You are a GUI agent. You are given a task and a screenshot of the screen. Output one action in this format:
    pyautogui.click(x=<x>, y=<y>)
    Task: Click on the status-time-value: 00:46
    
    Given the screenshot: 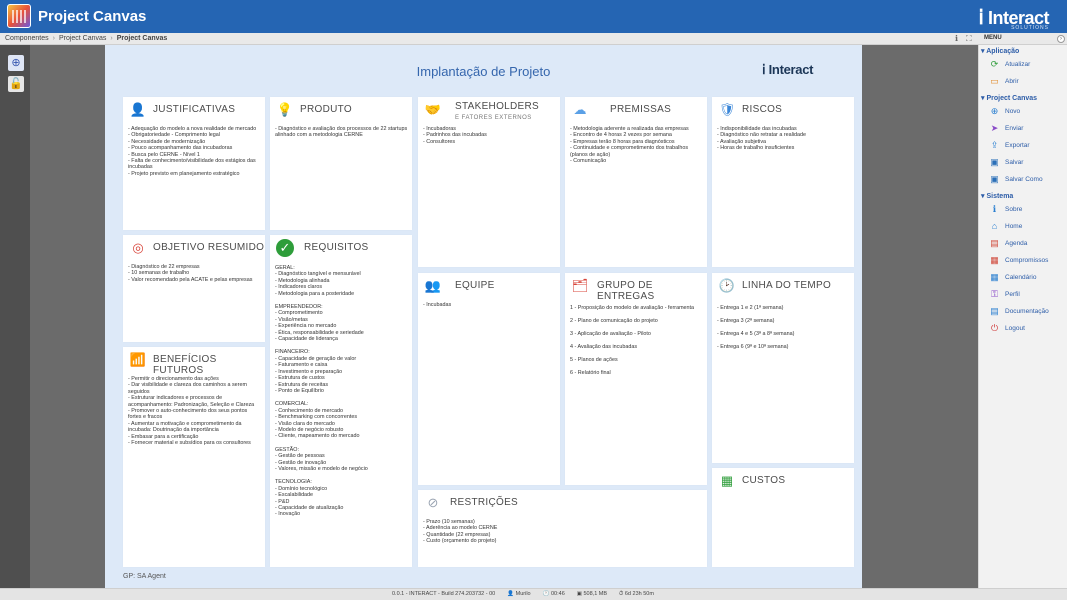 What is the action you would take?
    pyautogui.click(x=558, y=594)
    